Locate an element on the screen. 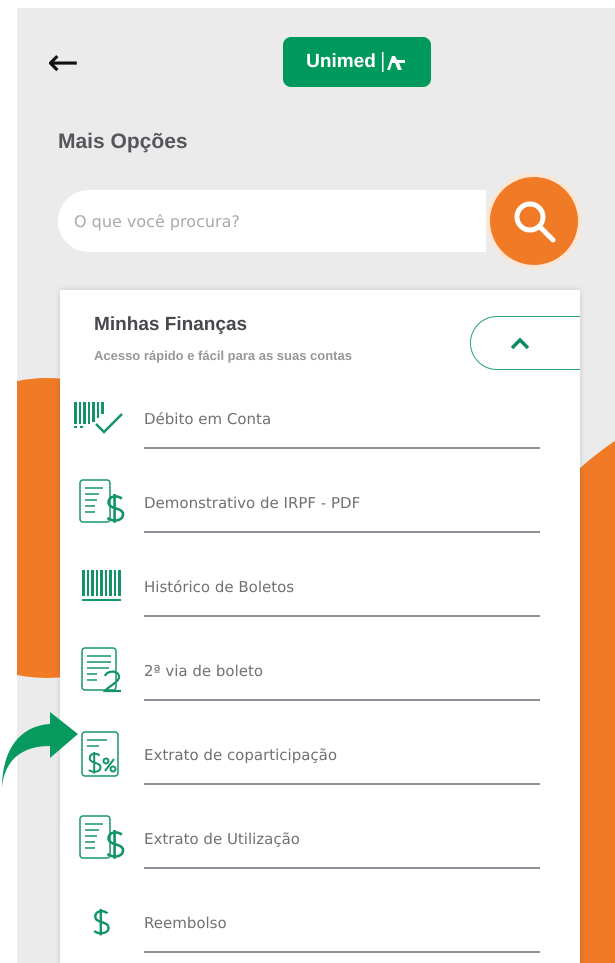 The width and height of the screenshot is (615, 963). menu-item: 2ª via de boleto is located at coordinates (342, 672).